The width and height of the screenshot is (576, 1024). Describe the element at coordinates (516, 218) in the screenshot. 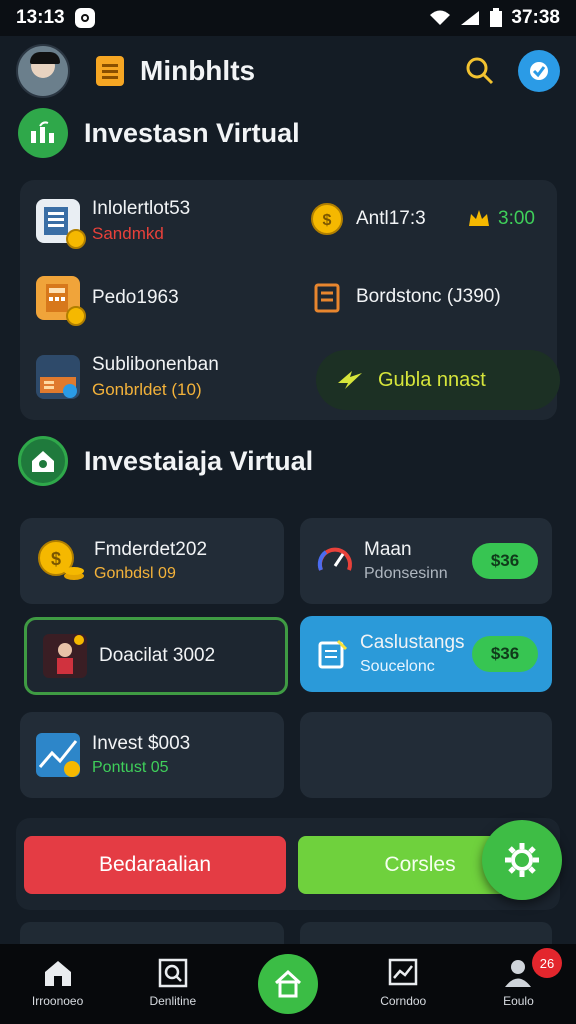

I see `crown-value-text: 3:00` at that location.